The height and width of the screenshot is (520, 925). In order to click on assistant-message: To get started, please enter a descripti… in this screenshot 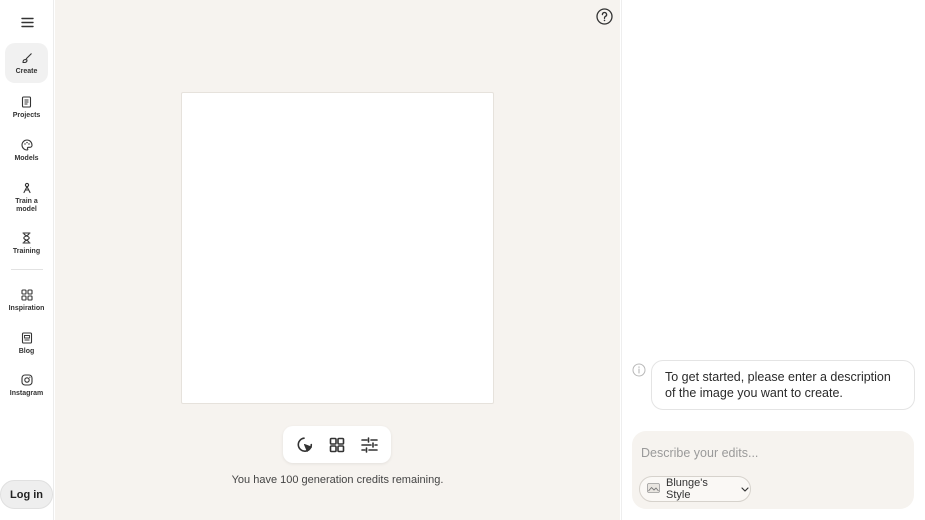, I will do `click(783, 385)`.